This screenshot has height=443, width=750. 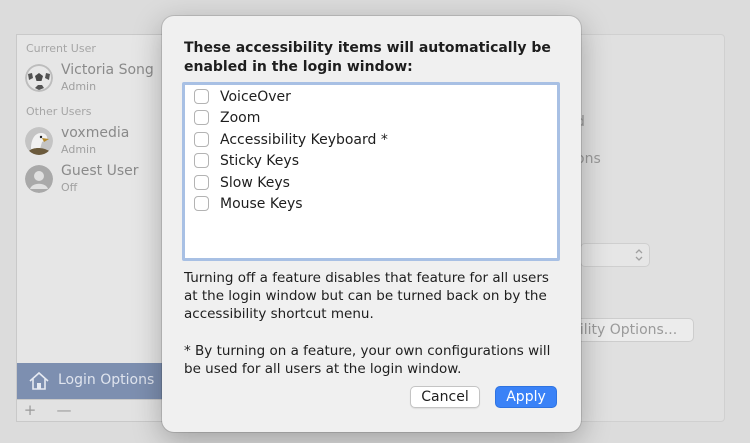 What do you see at coordinates (95, 142) in the screenshot?
I see `user-row-voxmedia: voxmedia Admin` at bounding box center [95, 142].